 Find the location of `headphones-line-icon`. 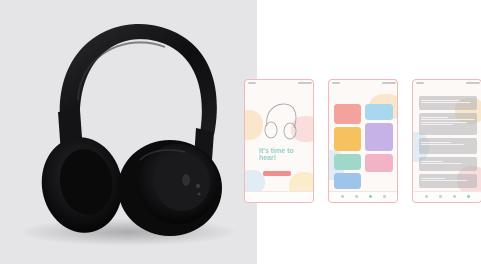

headphones-line-icon is located at coordinates (280, 121).